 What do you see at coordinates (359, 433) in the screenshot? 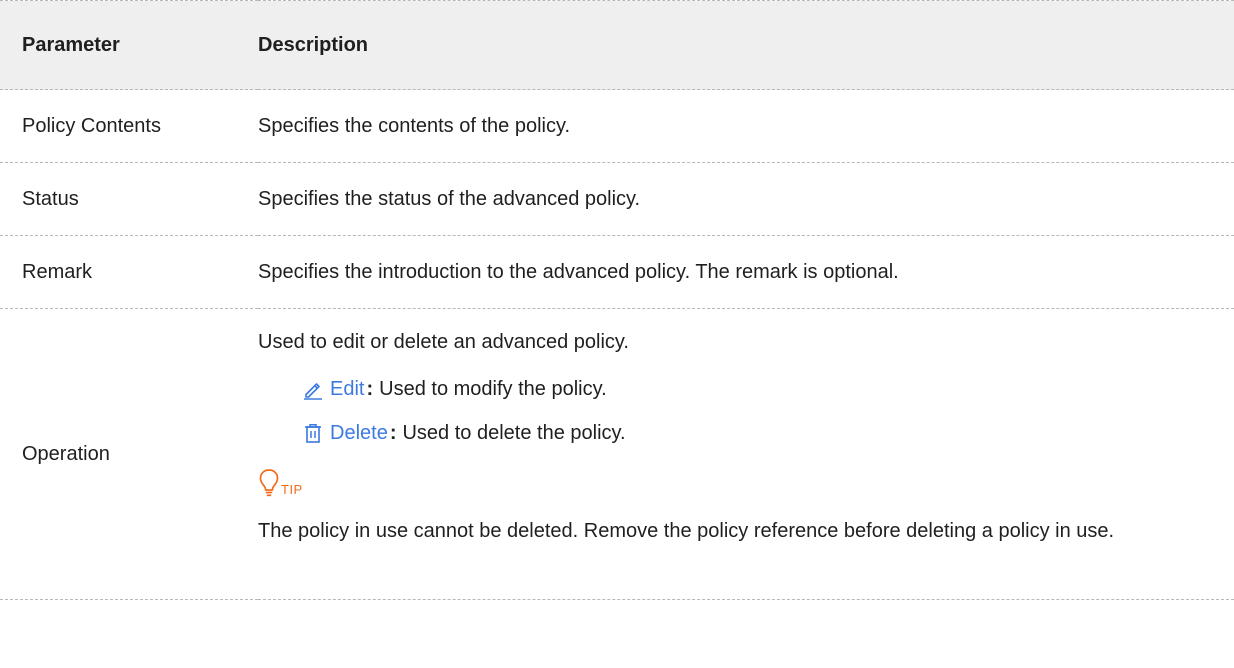
I see `delete-label: Delete` at bounding box center [359, 433].